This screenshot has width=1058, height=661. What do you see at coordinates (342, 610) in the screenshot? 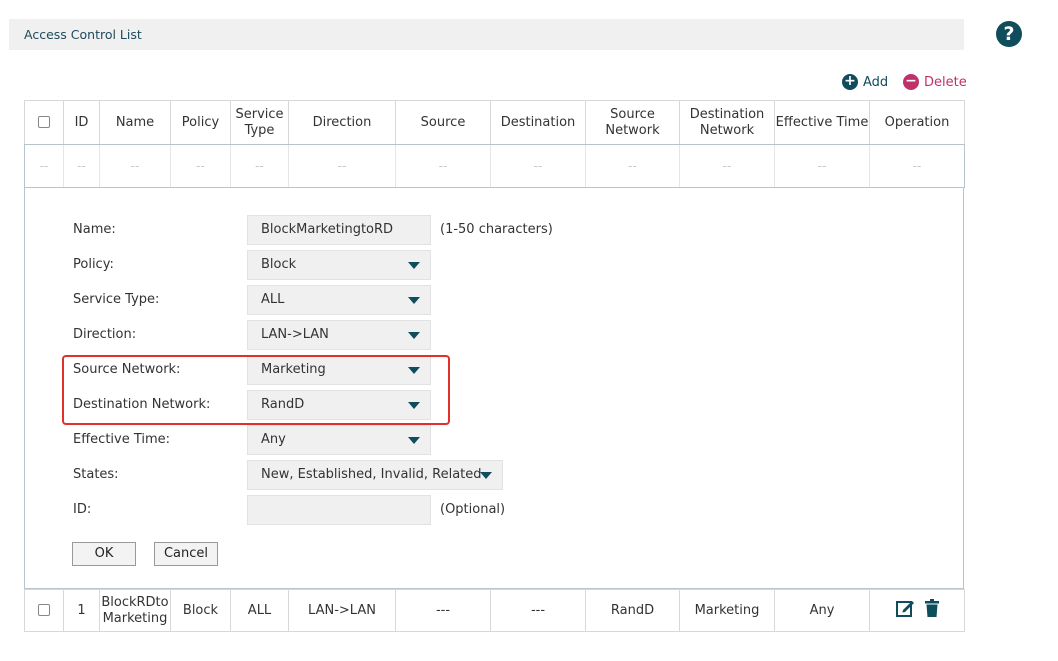
I see `cell-direction: LAN->LAN` at bounding box center [342, 610].